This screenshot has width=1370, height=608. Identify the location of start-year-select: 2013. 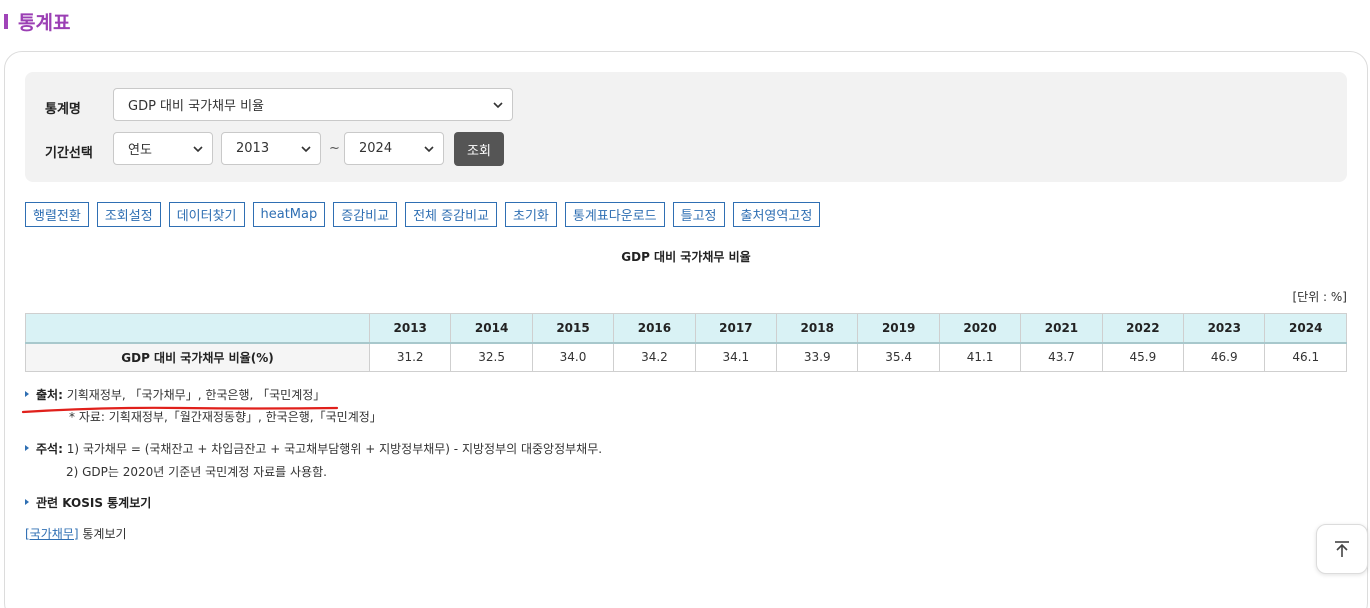
(271, 148).